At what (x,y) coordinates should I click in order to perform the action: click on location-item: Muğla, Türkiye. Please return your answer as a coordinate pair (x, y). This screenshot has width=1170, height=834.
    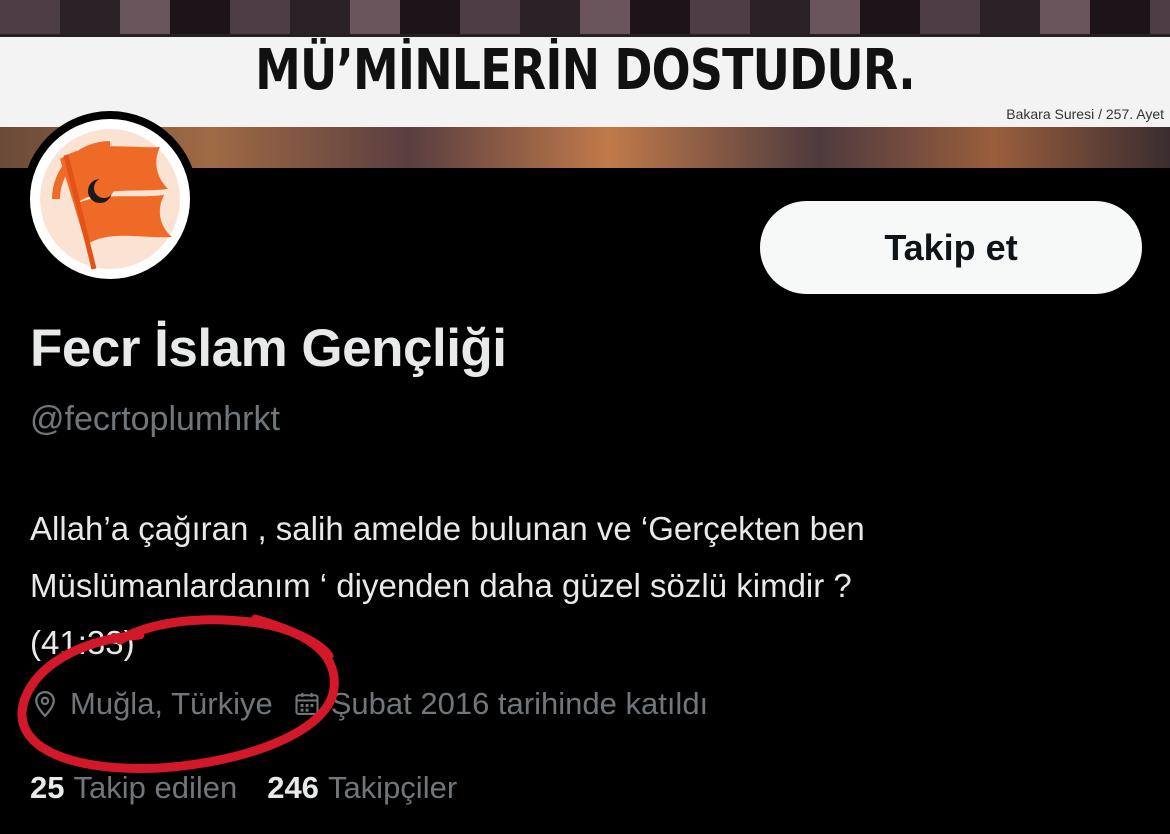
    Looking at the image, I should click on (151, 704).